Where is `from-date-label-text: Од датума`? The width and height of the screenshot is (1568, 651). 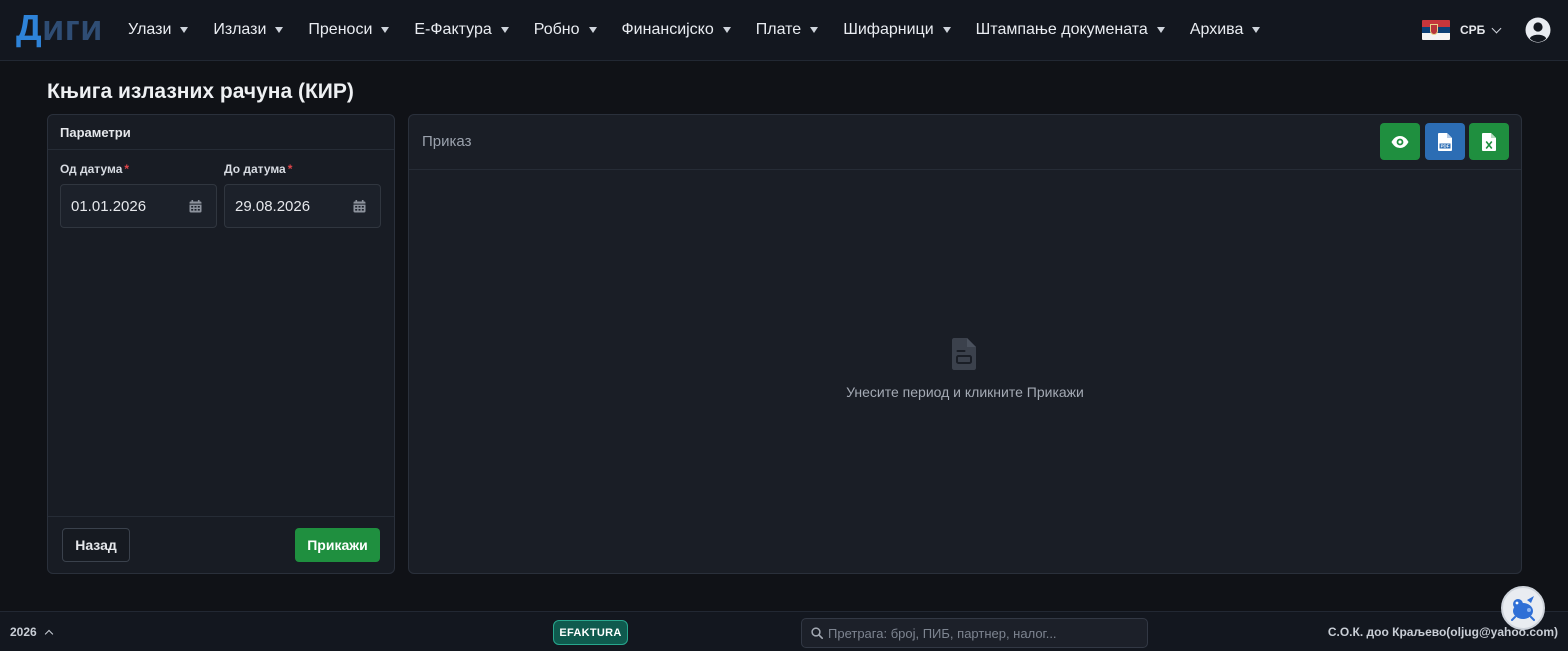 from-date-label-text: Од датума is located at coordinates (91, 169).